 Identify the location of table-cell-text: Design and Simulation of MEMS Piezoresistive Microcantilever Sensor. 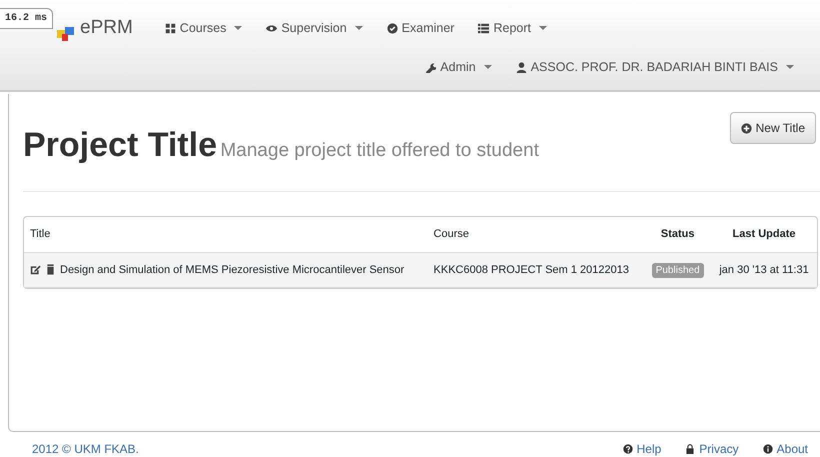
(232, 270).